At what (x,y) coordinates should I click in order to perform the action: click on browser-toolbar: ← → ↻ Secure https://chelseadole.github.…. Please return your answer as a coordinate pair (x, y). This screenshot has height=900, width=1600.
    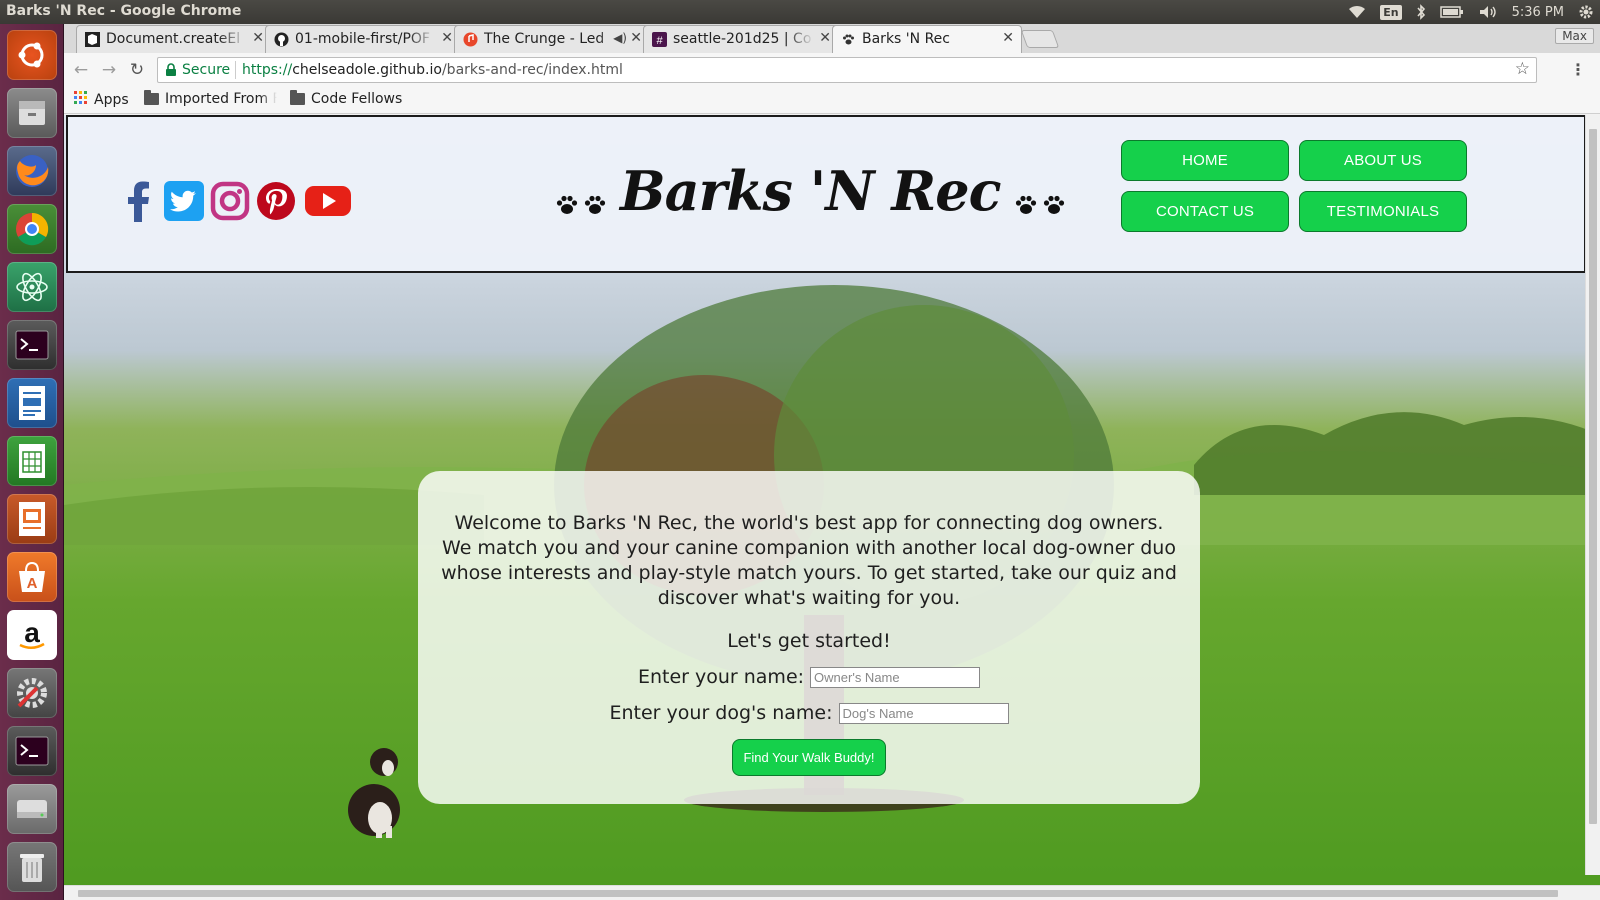
    Looking at the image, I should click on (832, 70).